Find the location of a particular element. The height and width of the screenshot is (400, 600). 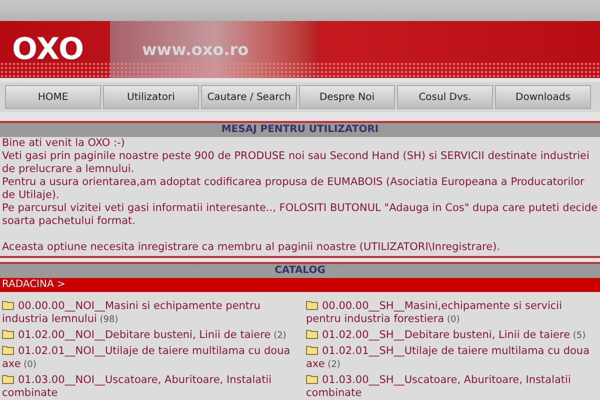

message-text: Pentru a usura orientarea,am adoptat codificarea propusa de EUMABOIS (Asociatia Europeana a Producatorilor de Utilaje). is located at coordinates (294, 189).